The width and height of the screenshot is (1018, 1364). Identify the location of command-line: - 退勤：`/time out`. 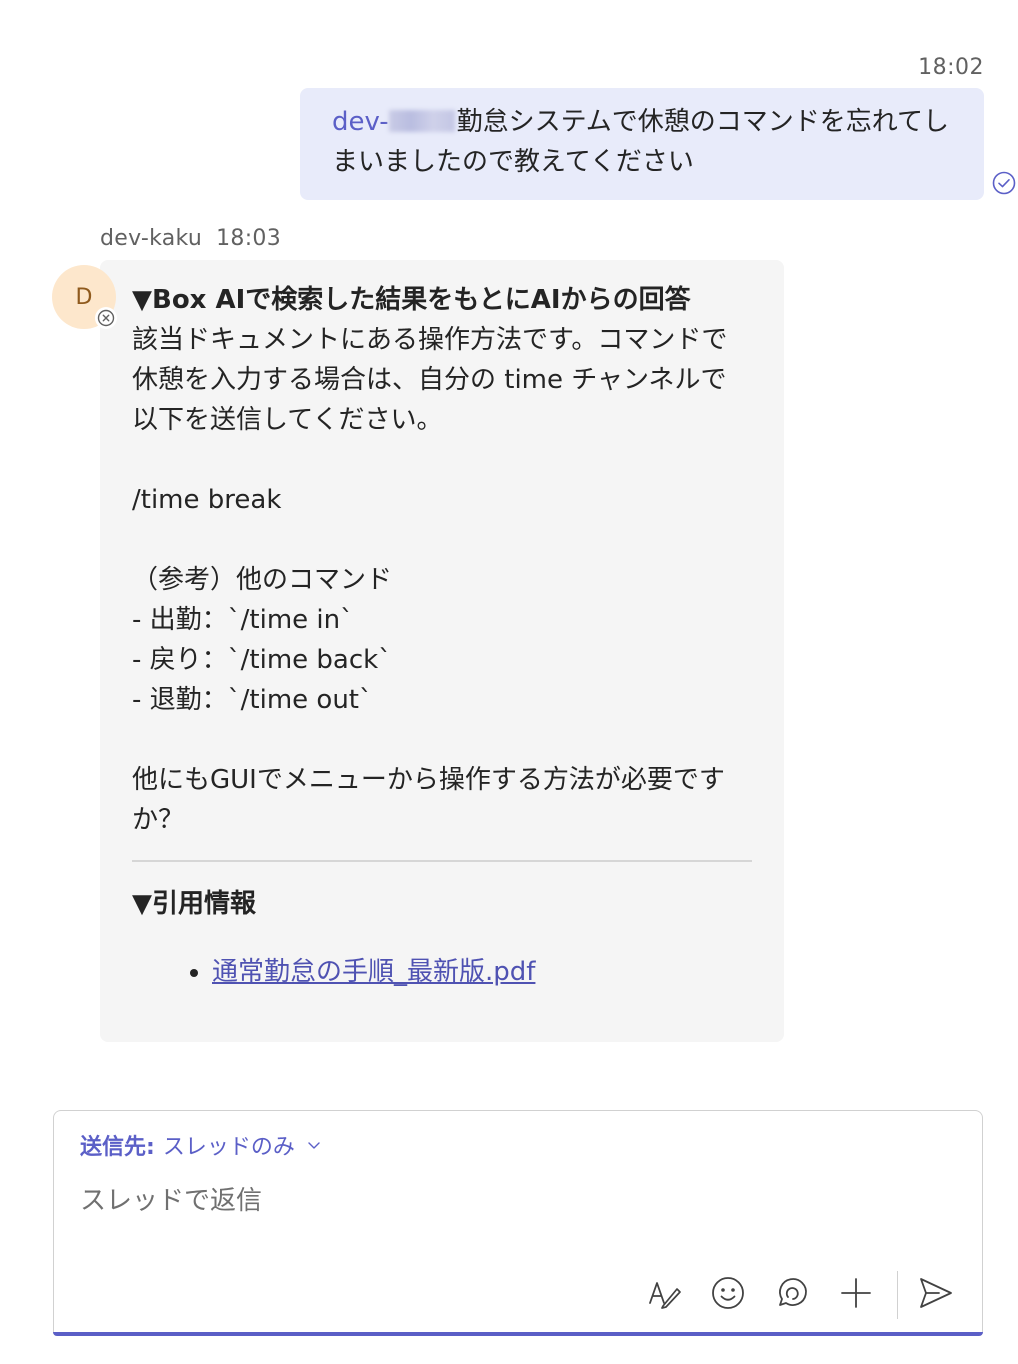
(252, 700).